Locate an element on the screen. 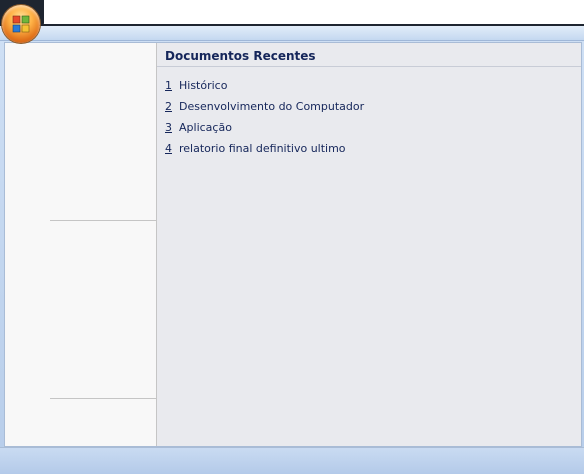 This screenshot has width=584, height=474. recent-document-item: 4 relatorio final definitivo ultimo is located at coordinates (264, 148).